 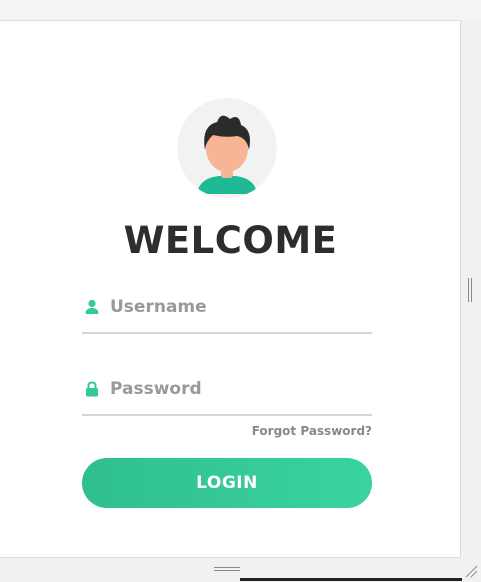 What do you see at coordinates (240, 10) in the screenshot?
I see `window-top-strip` at bounding box center [240, 10].